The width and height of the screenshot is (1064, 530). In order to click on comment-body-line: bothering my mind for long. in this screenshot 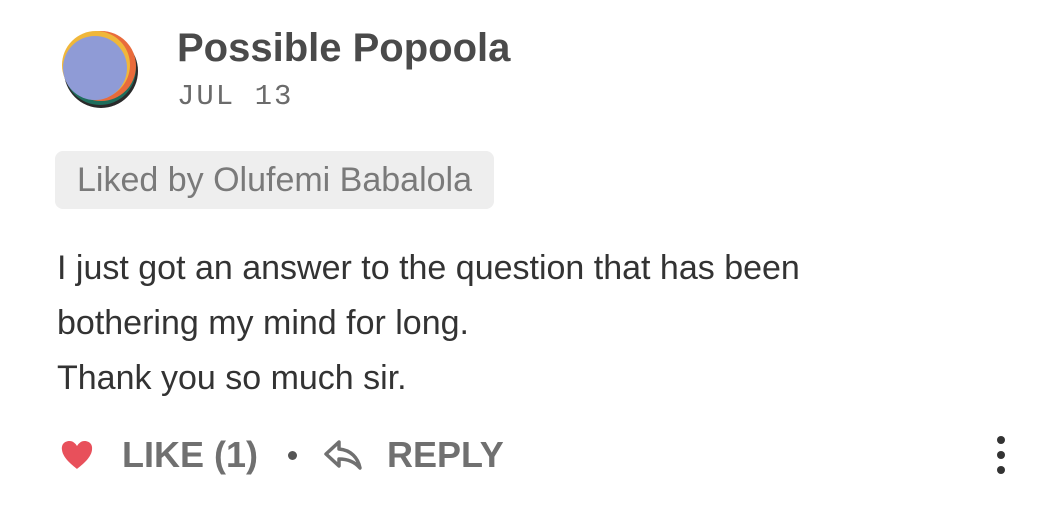, I will do `click(263, 323)`.